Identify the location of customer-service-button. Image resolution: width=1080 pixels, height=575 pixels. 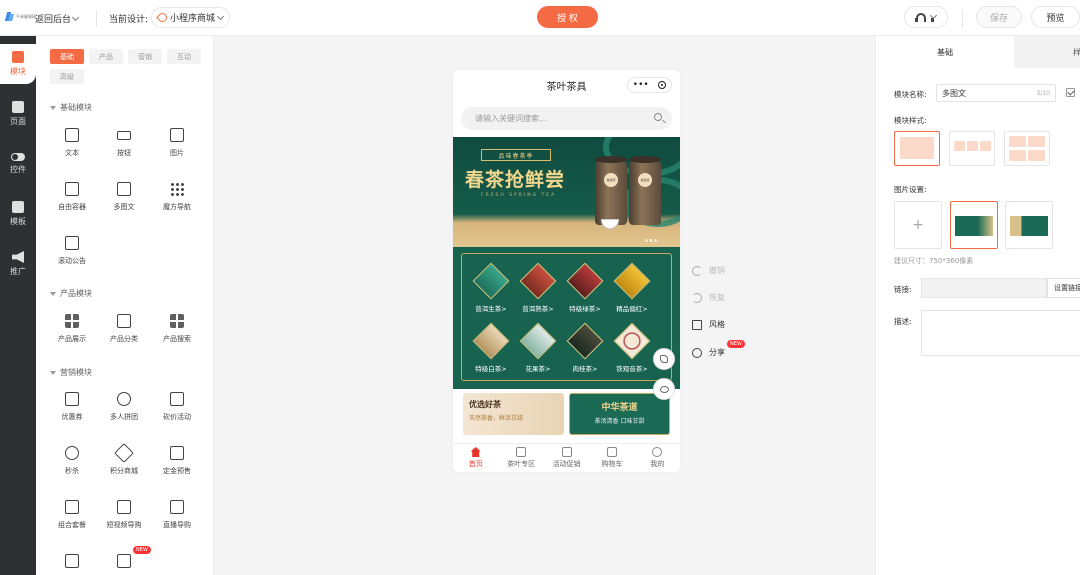
(926, 17).